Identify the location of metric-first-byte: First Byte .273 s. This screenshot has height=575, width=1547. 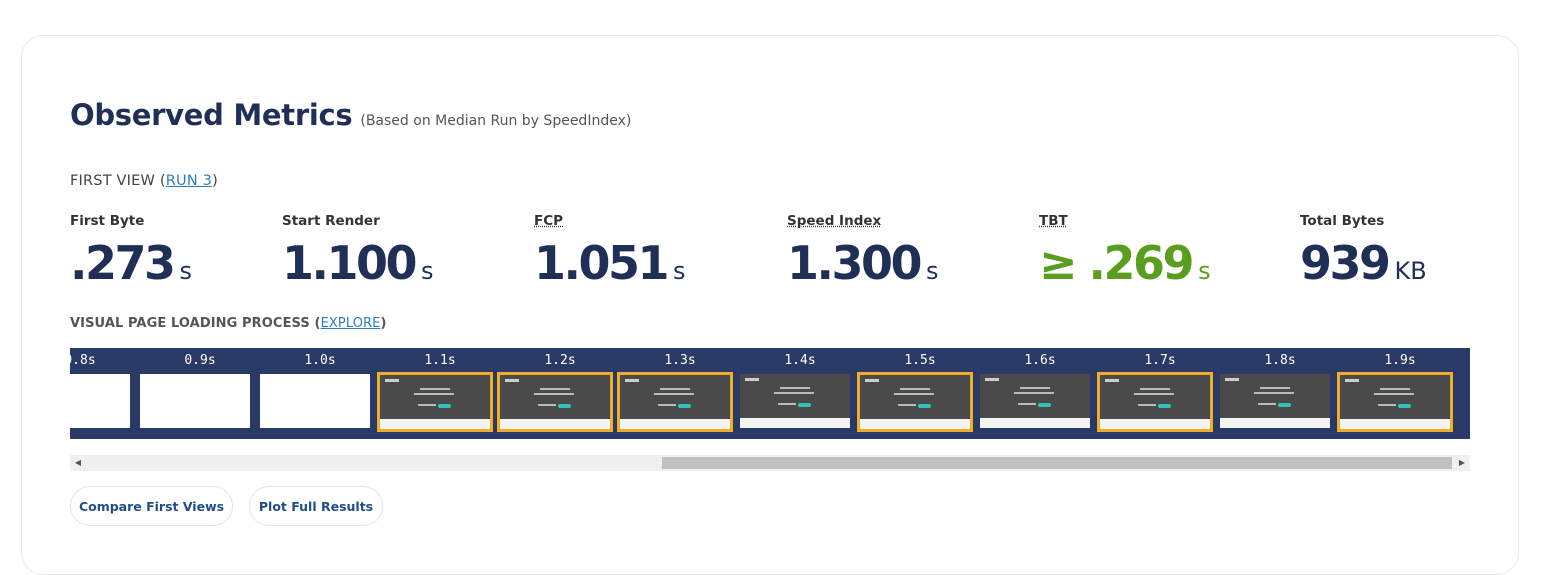
(131, 249).